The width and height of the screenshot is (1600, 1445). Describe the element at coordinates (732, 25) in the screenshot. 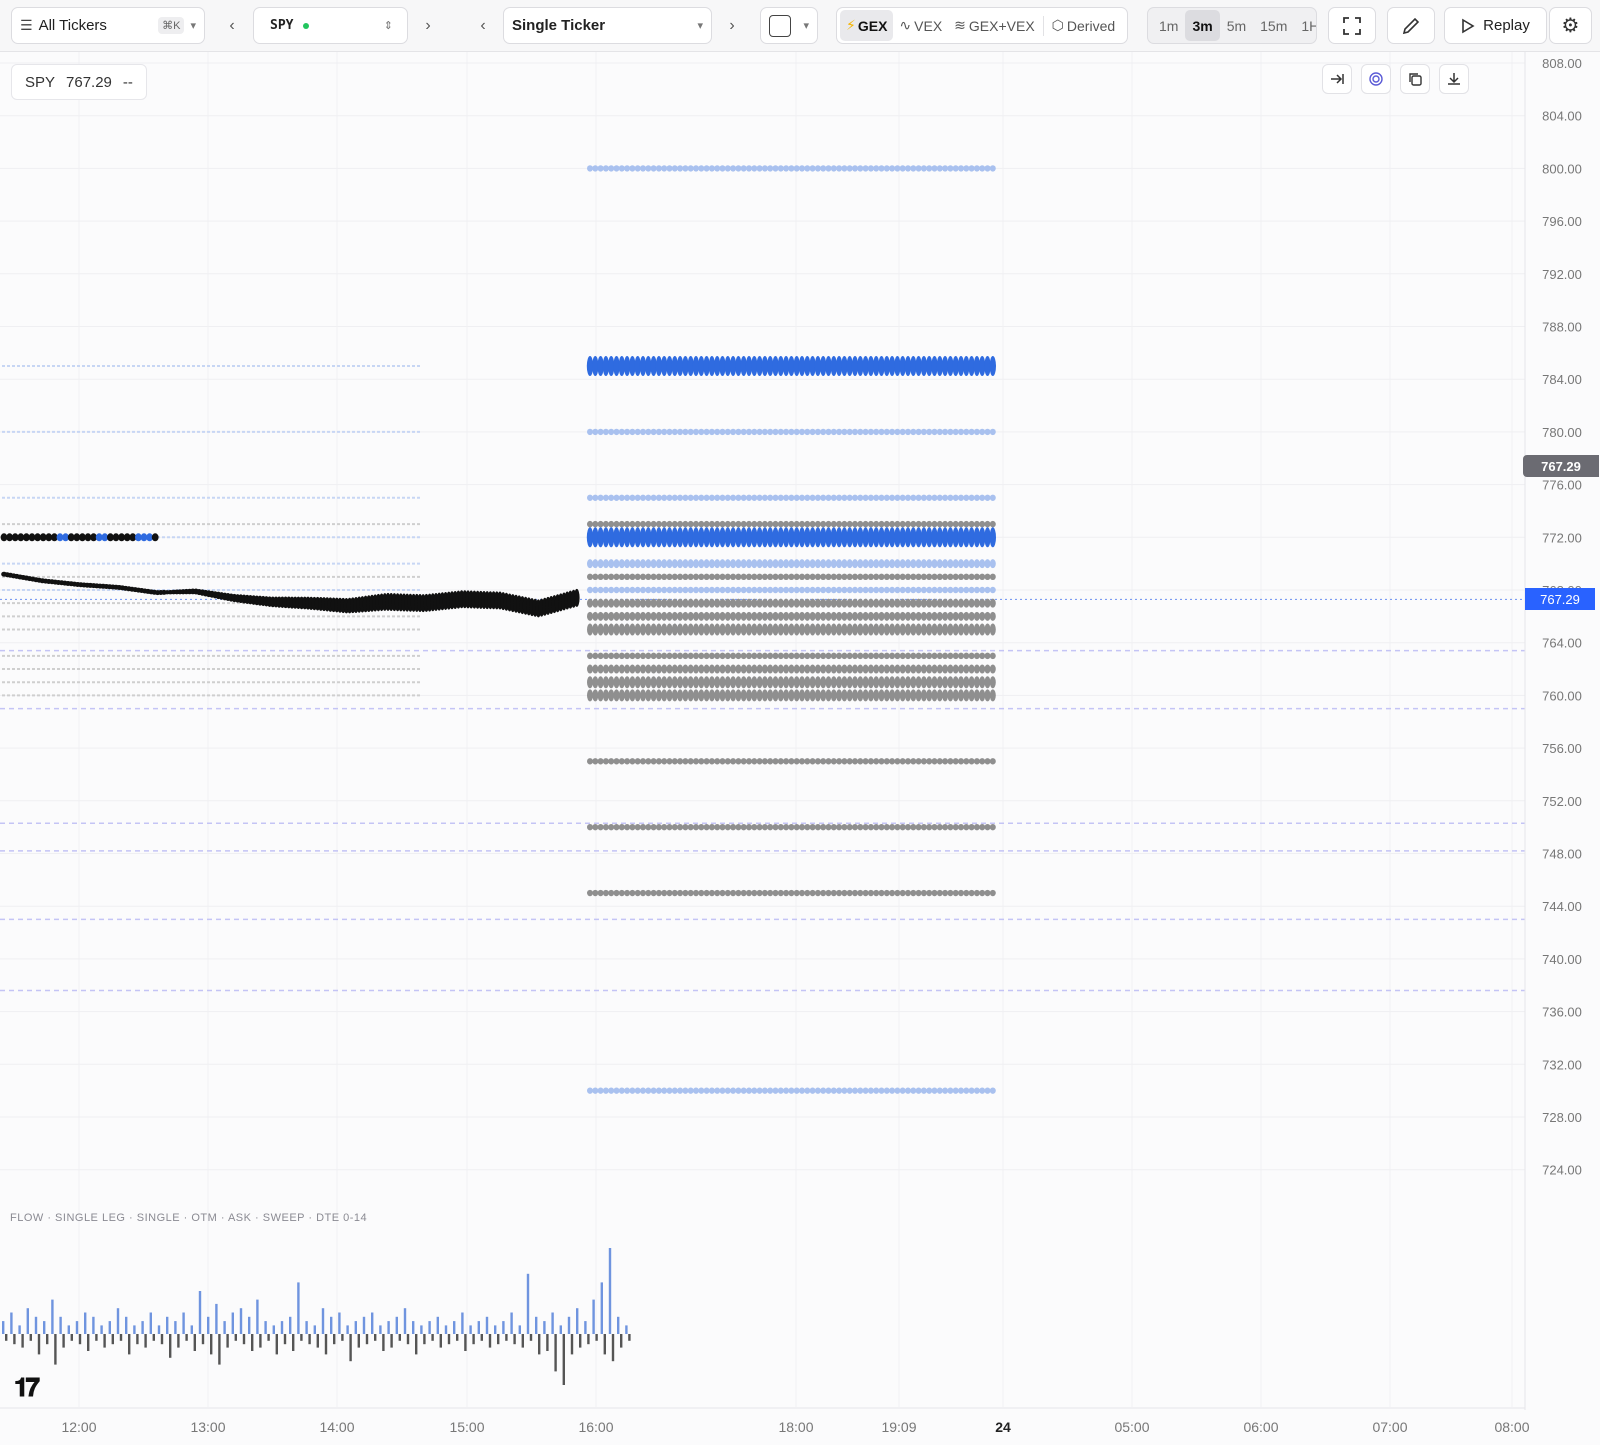

I see `next-view-button: ›` at that location.